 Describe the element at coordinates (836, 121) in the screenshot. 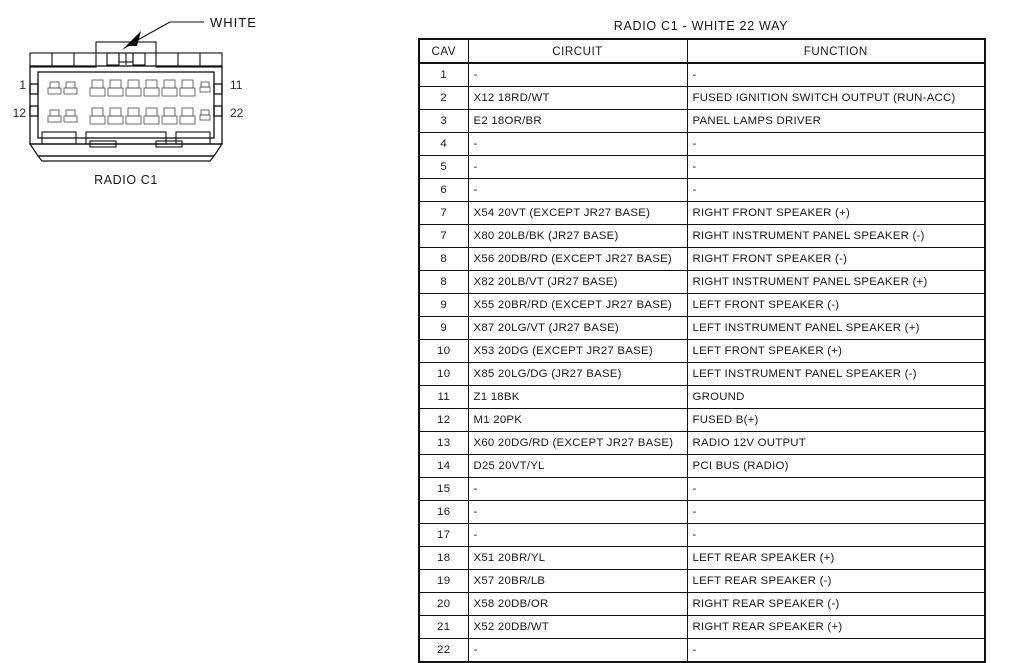

I see `cell-function: PANEL LAMPS DRIVER` at that location.